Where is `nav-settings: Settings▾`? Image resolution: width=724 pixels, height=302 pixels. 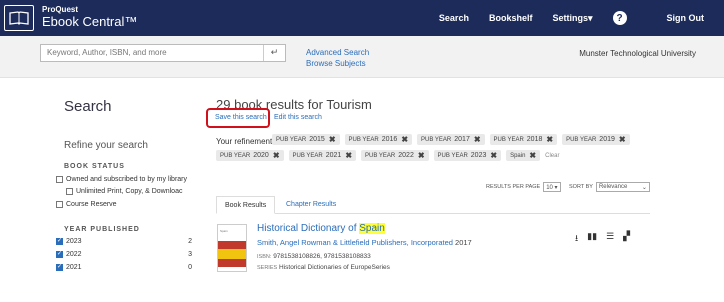 nav-settings: Settings▾ is located at coordinates (572, 18).